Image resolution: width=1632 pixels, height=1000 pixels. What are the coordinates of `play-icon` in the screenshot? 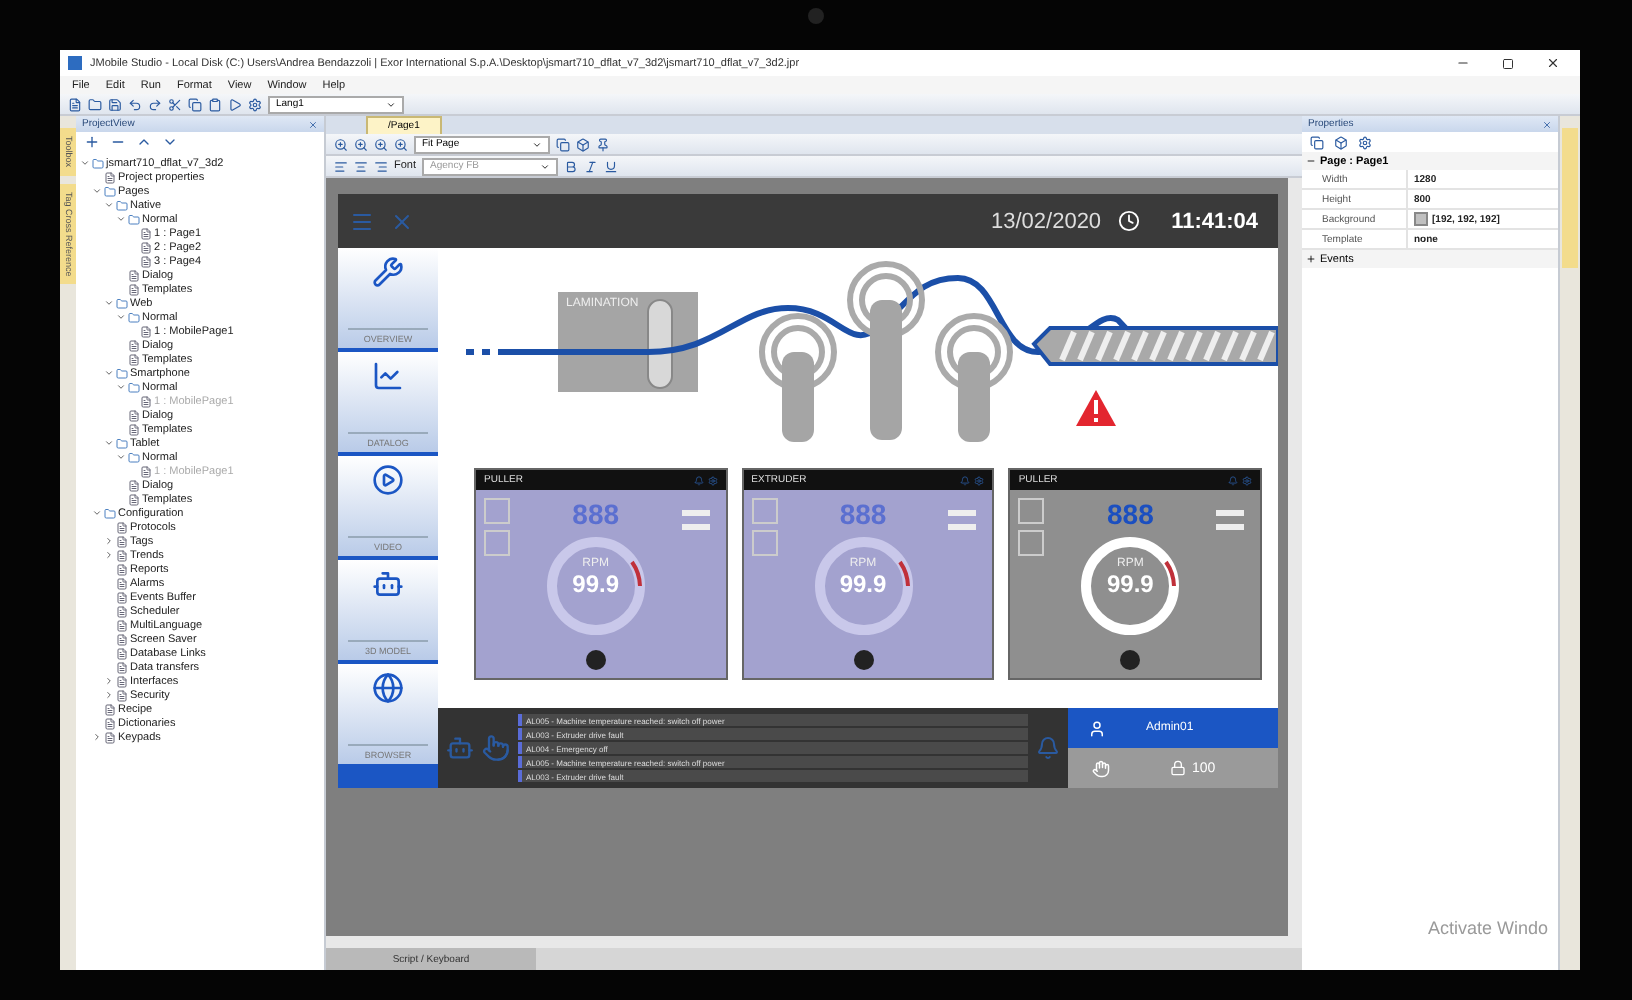 It's located at (388, 480).